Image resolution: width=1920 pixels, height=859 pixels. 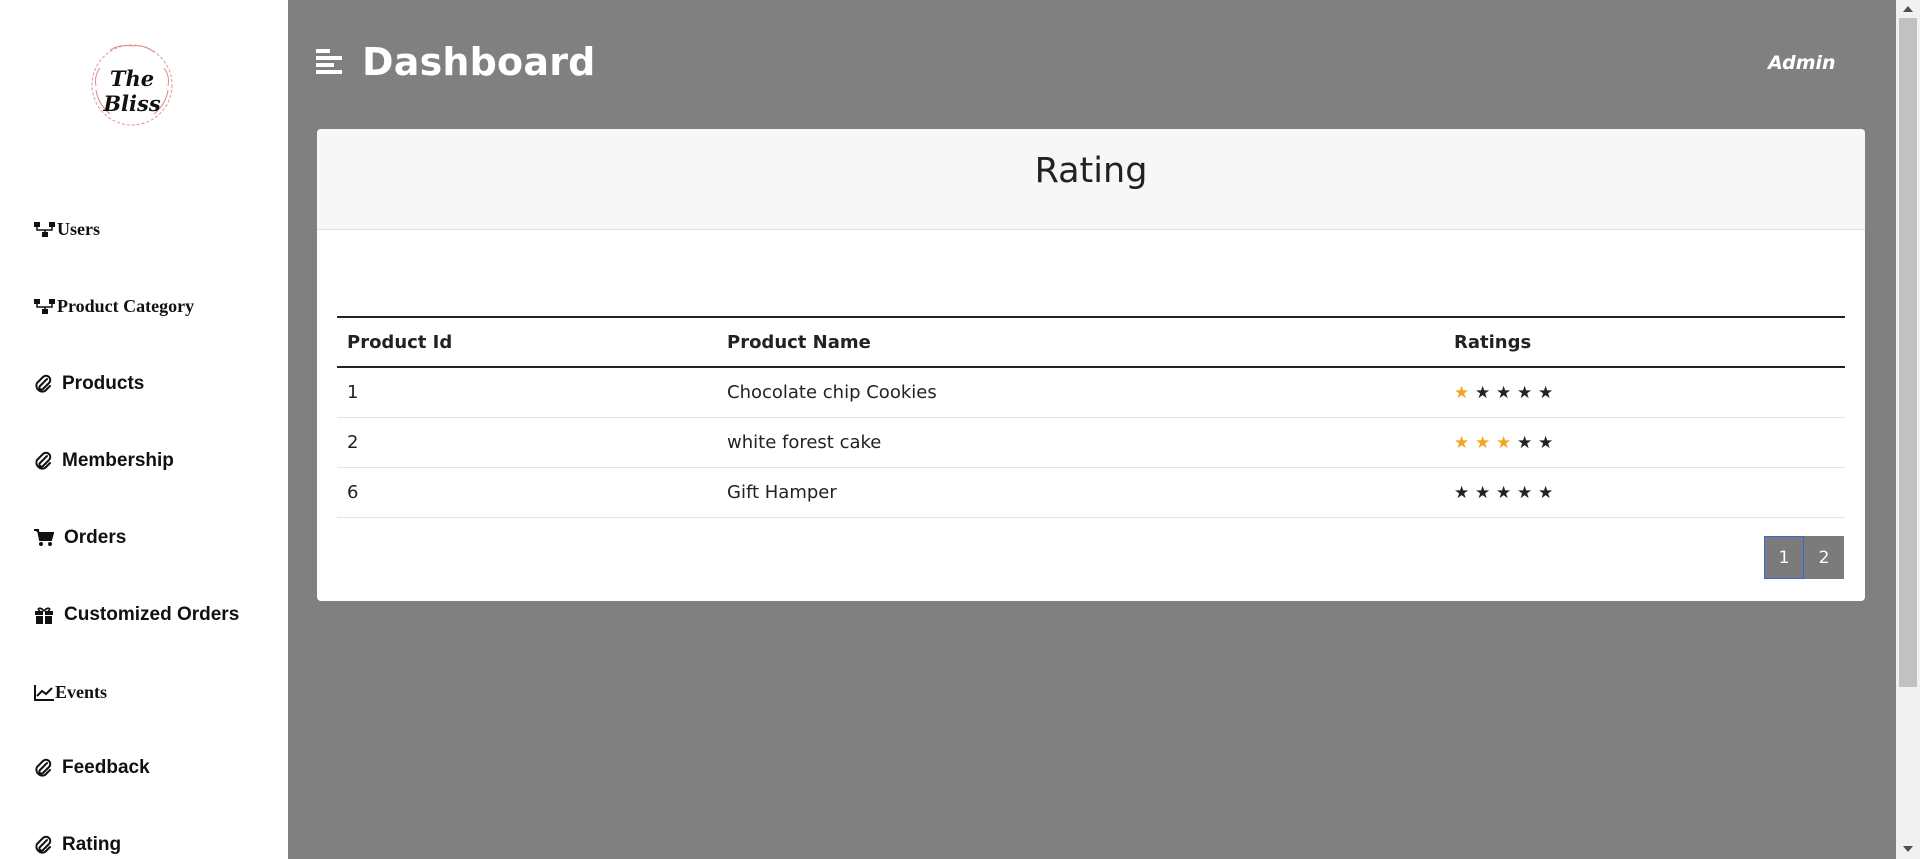 I want to click on brand-logo: The Bliss, so click(x=132, y=85).